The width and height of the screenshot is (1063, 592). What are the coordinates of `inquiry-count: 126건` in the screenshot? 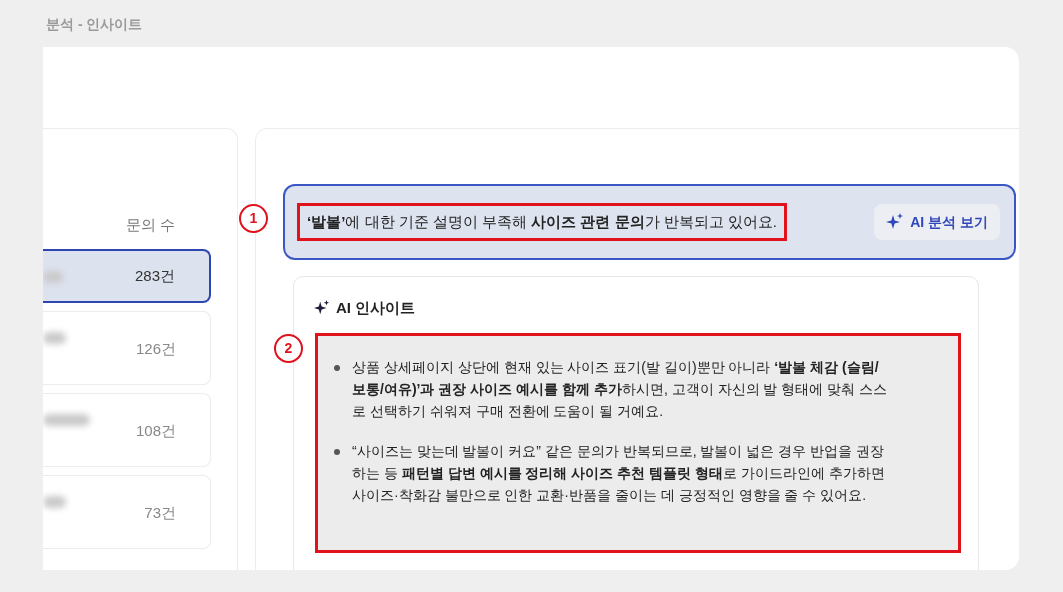 It's located at (155, 349).